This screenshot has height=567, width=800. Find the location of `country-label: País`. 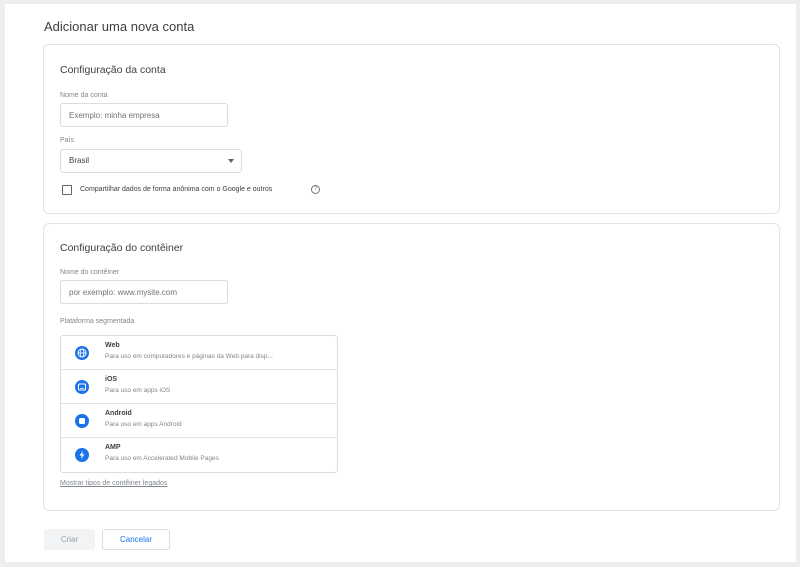

country-label: País is located at coordinates (67, 140).